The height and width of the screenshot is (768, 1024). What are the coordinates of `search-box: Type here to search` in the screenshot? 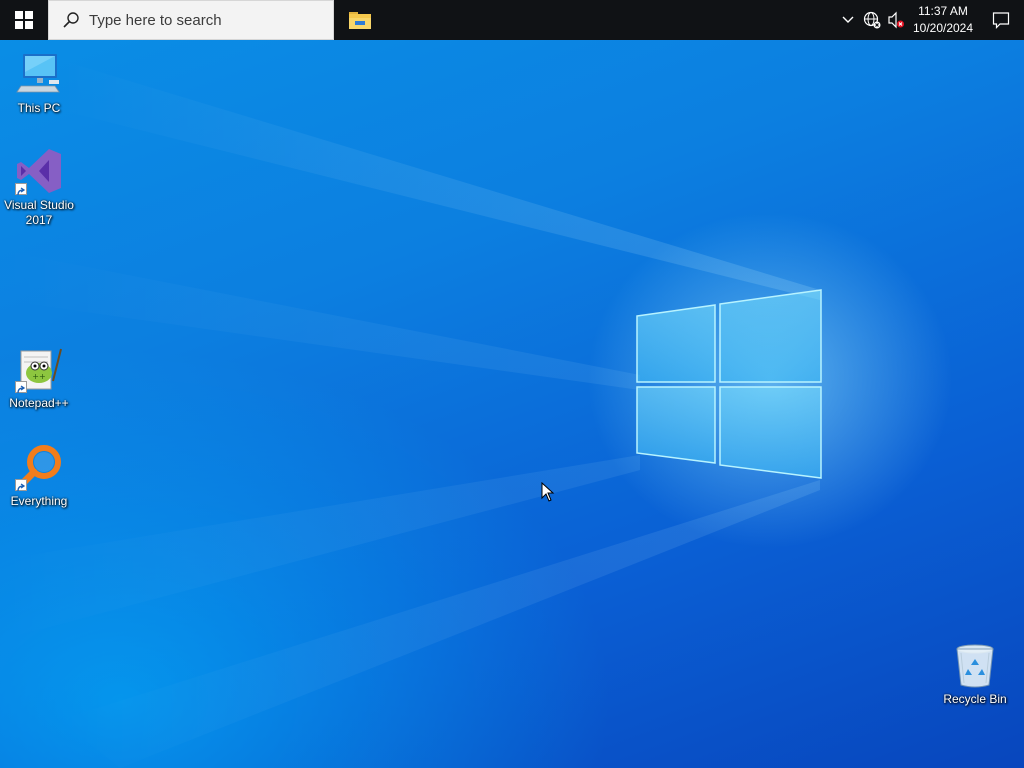 It's located at (191, 20).